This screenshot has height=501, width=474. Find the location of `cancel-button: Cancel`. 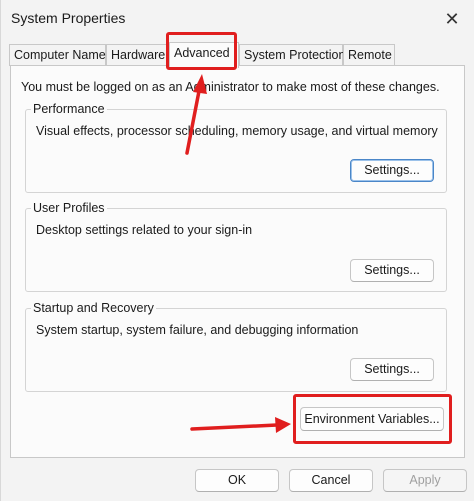

cancel-button: Cancel is located at coordinates (331, 480).